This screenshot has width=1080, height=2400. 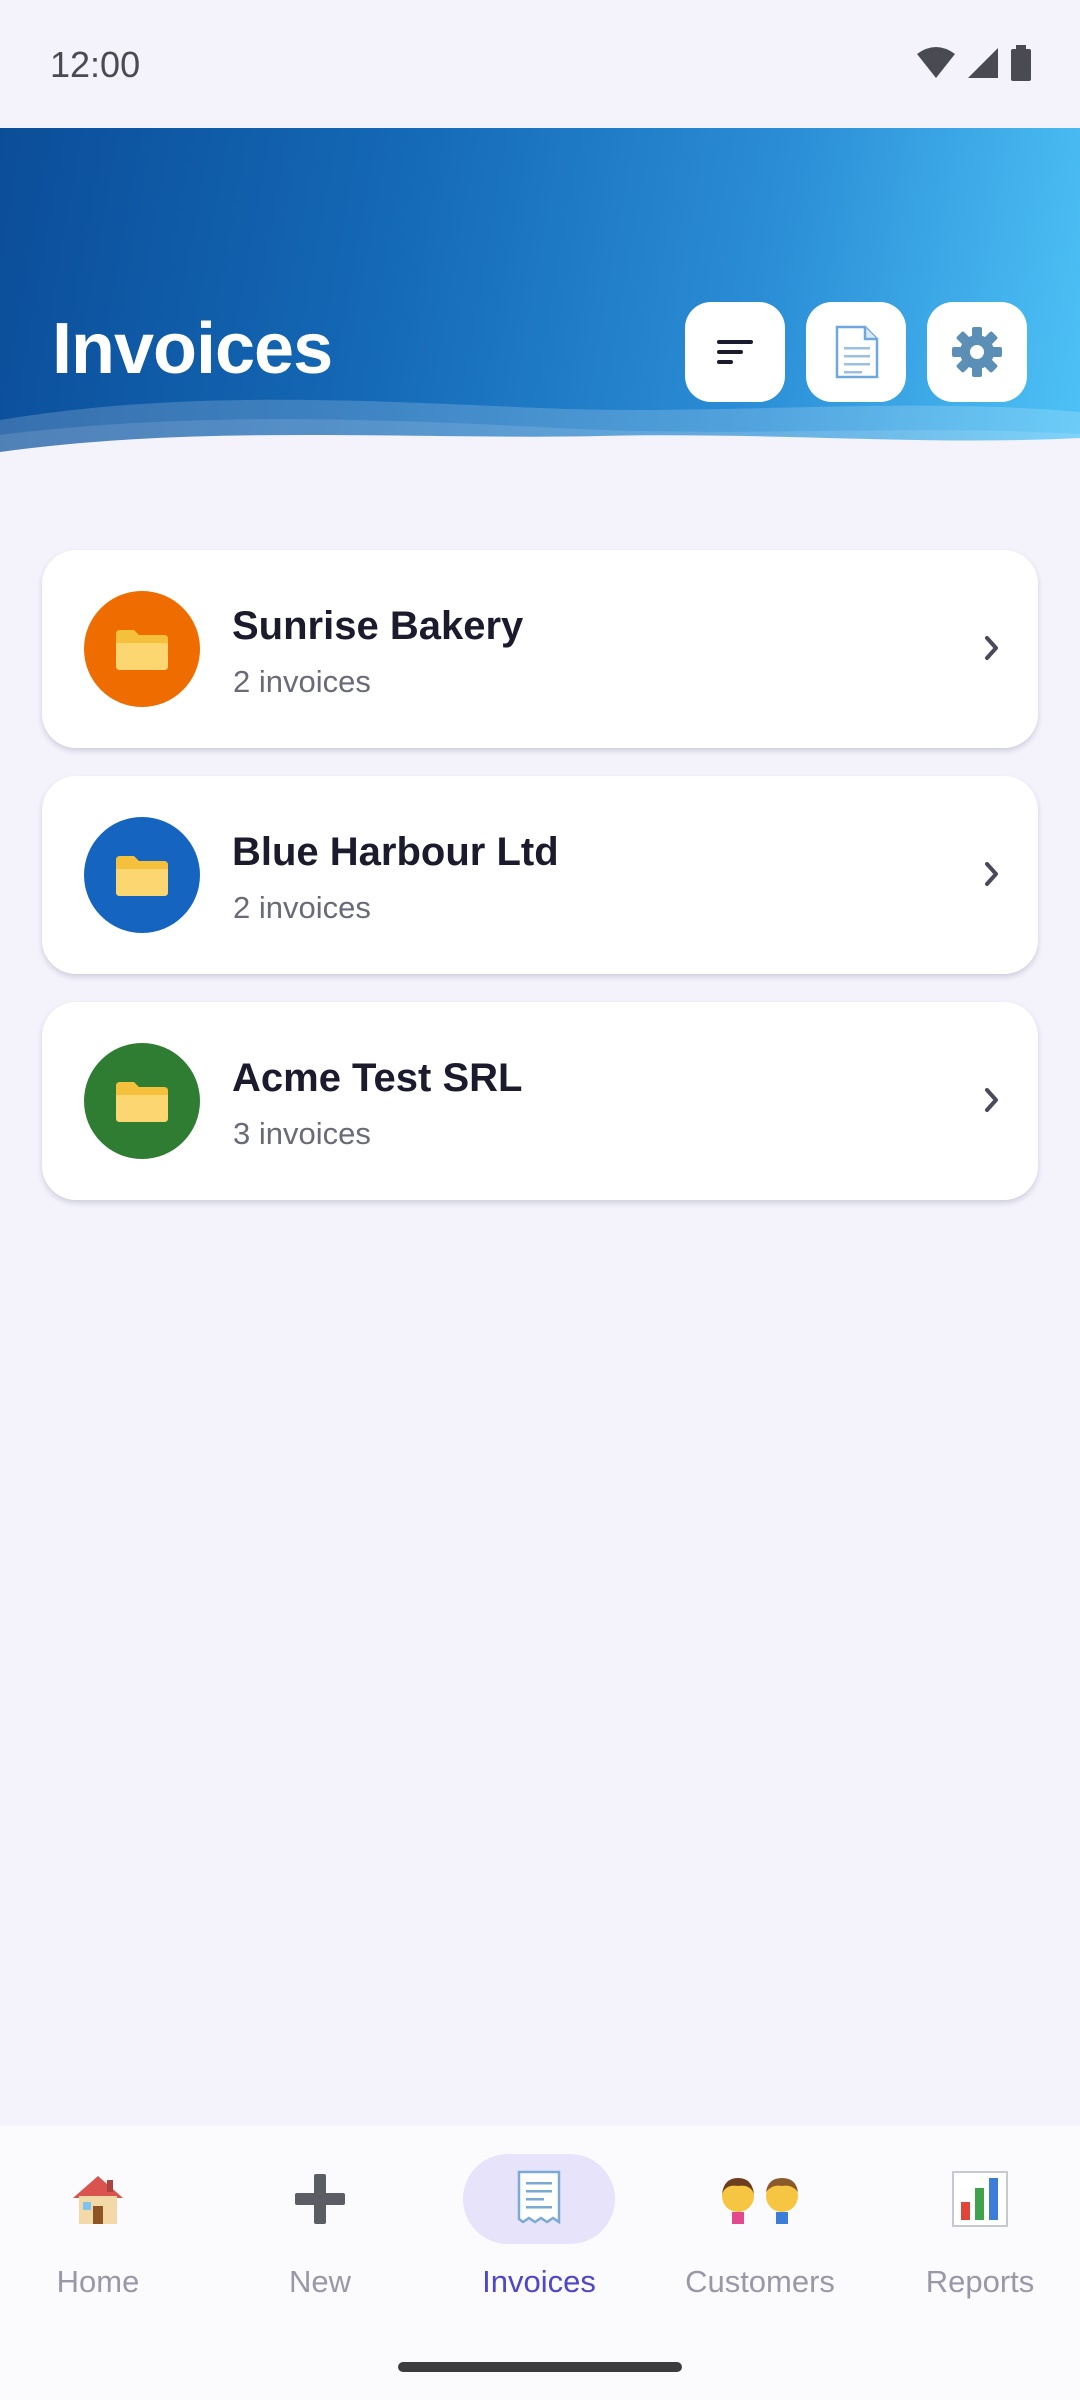 What do you see at coordinates (98, 2281) in the screenshot?
I see `nav-label: Home` at bounding box center [98, 2281].